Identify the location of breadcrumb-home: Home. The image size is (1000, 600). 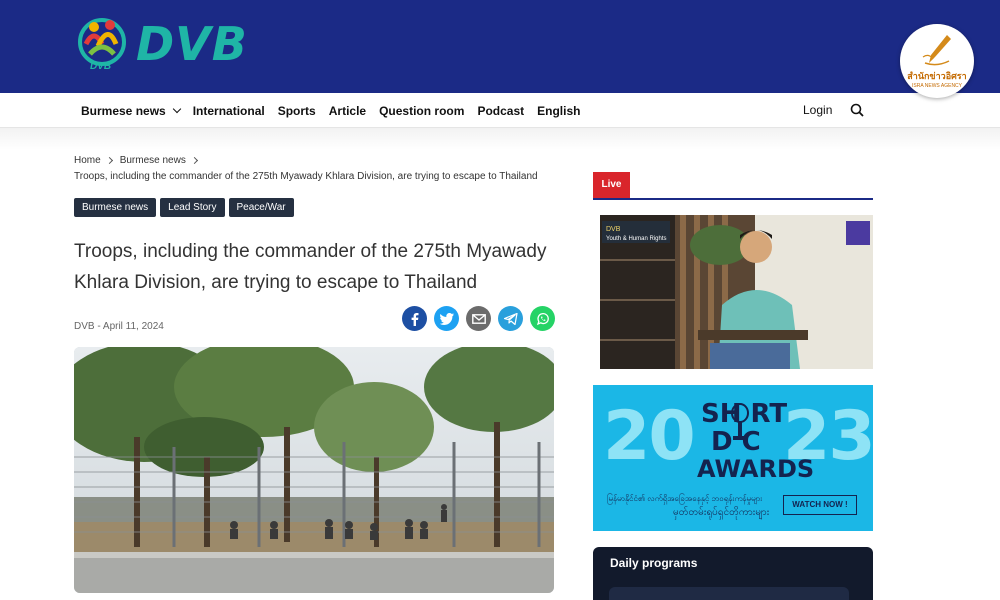
(87, 160).